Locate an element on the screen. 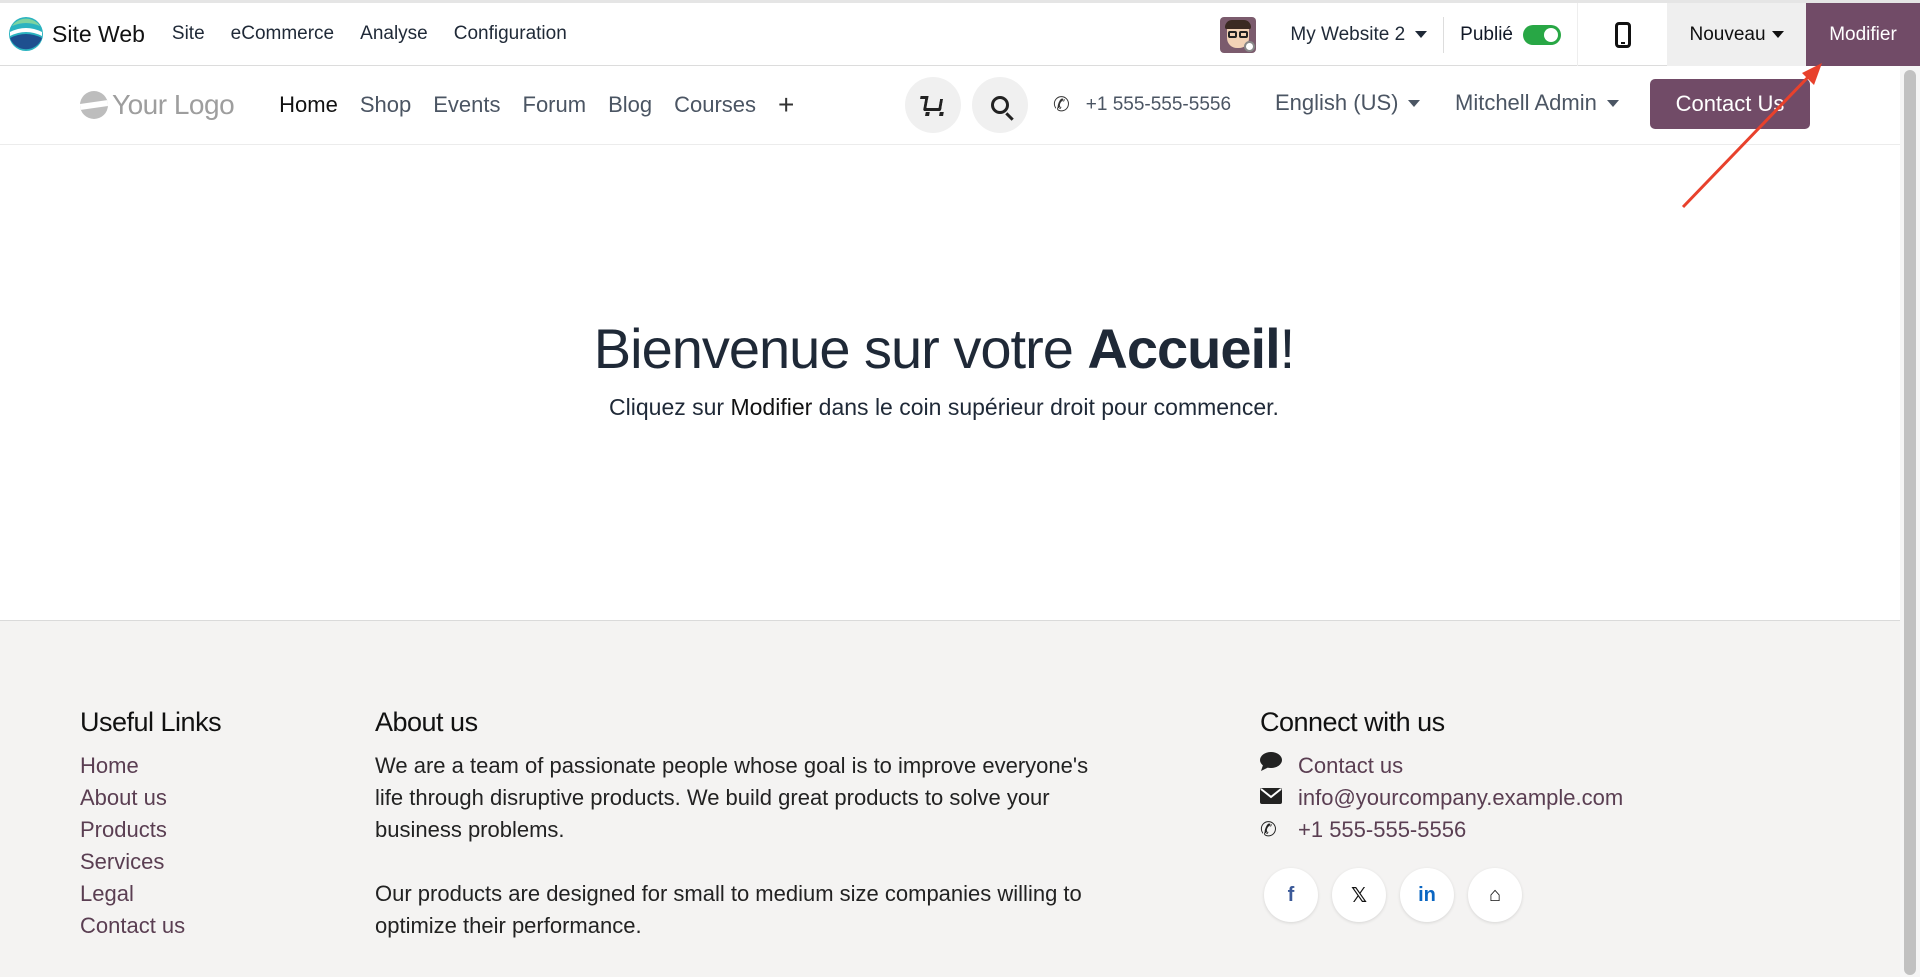  search-icon is located at coordinates (1000, 105).